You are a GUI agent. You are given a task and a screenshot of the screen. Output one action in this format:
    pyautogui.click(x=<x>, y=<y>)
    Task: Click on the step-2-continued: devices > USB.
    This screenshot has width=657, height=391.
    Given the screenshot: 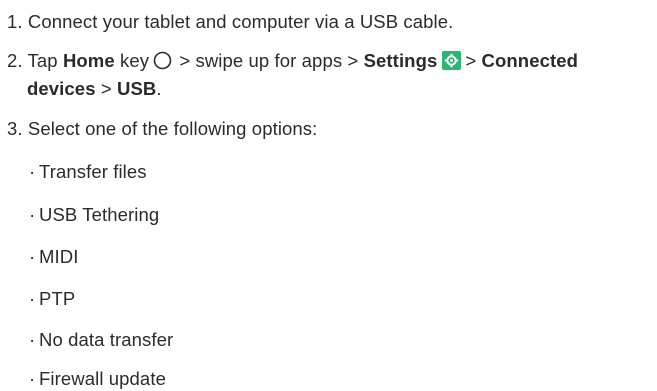 What is the action you would take?
    pyautogui.click(x=94, y=89)
    